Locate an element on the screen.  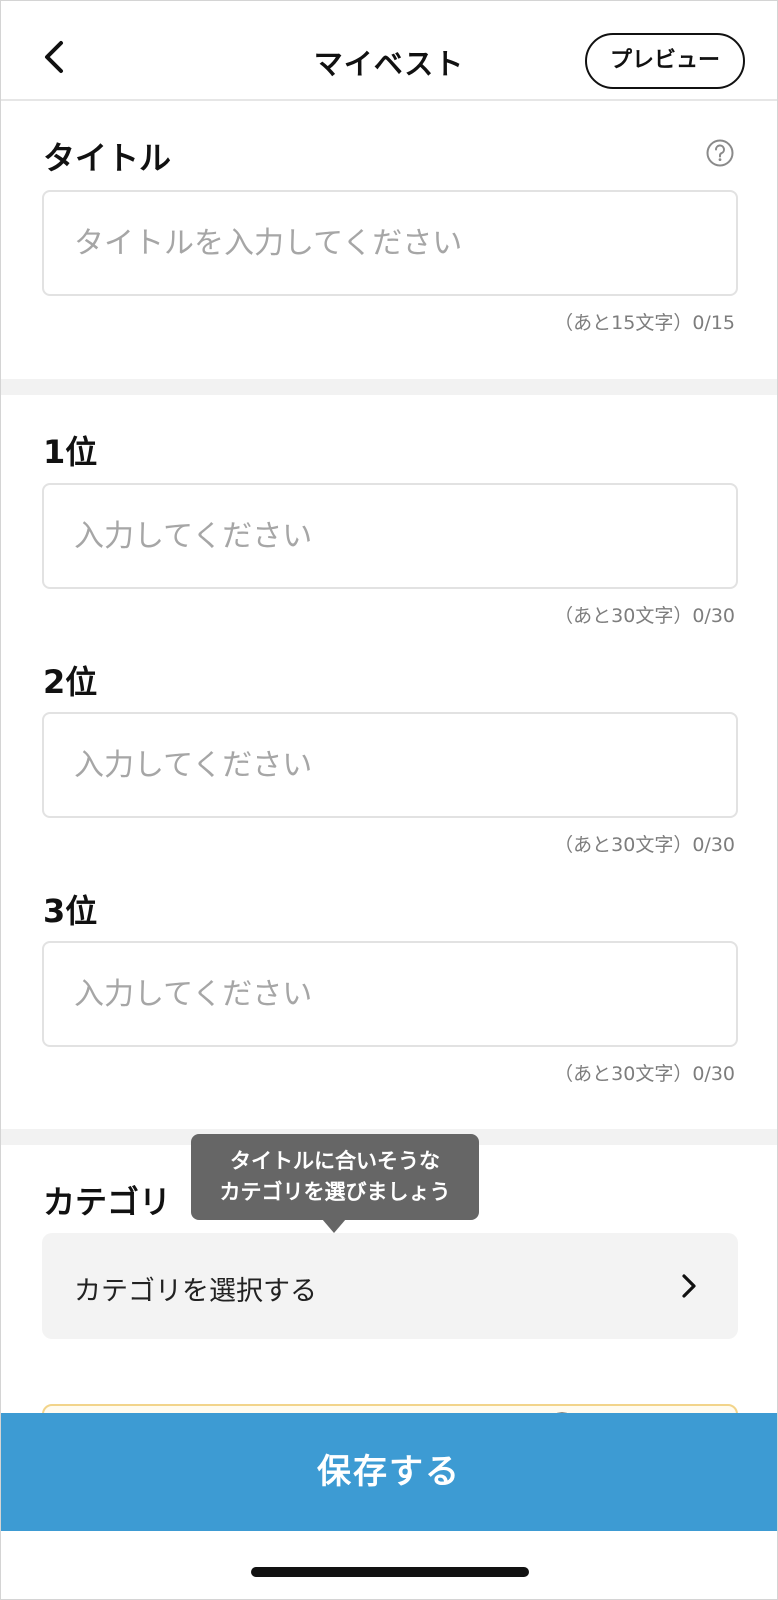
category-select-button: カテゴリを選択する is located at coordinates (390, 1286).